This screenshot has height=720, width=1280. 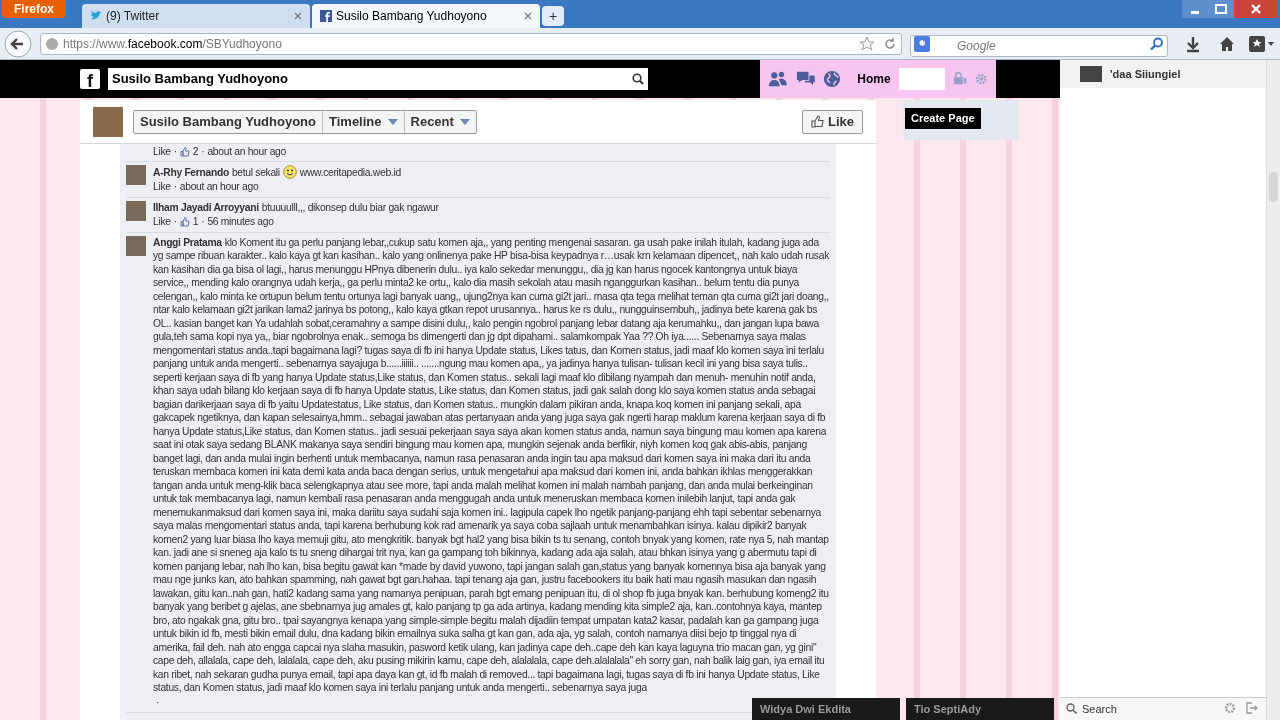 I want to click on timestamp: 56 minutes ago, so click(x=240, y=222).